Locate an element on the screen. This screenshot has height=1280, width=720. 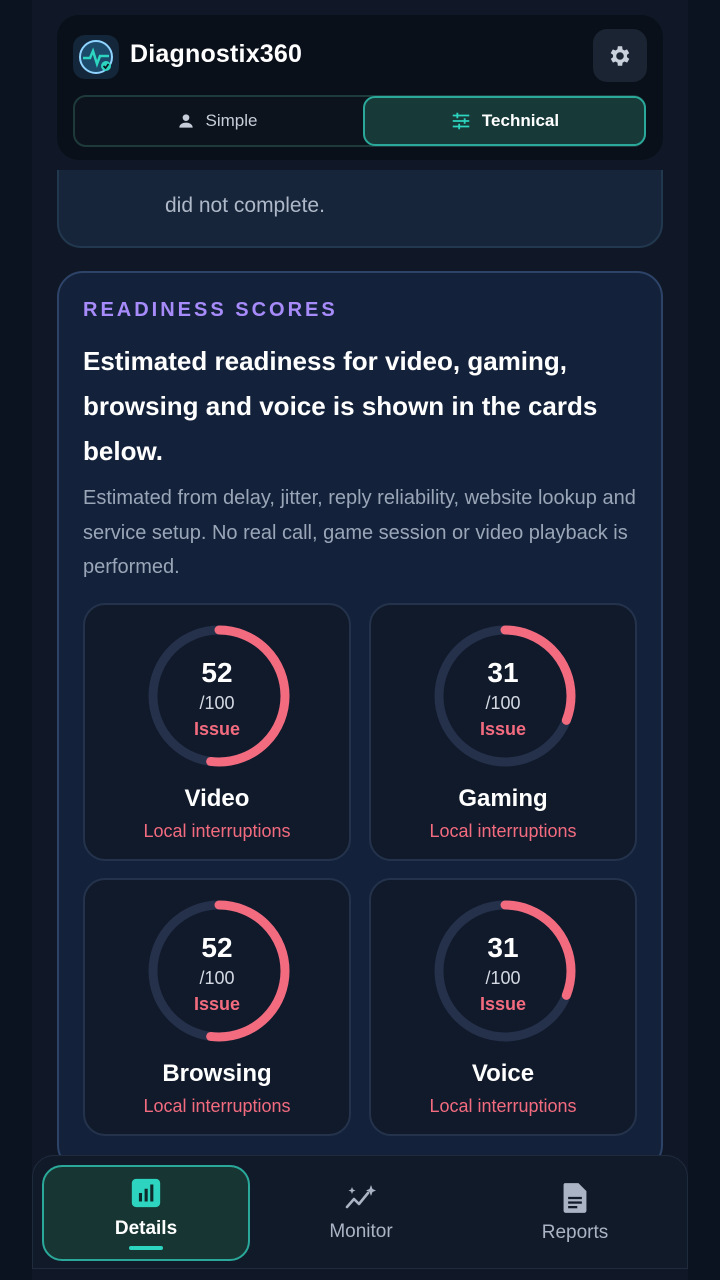
score-card-title: Browsing is located at coordinates (217, 1073).